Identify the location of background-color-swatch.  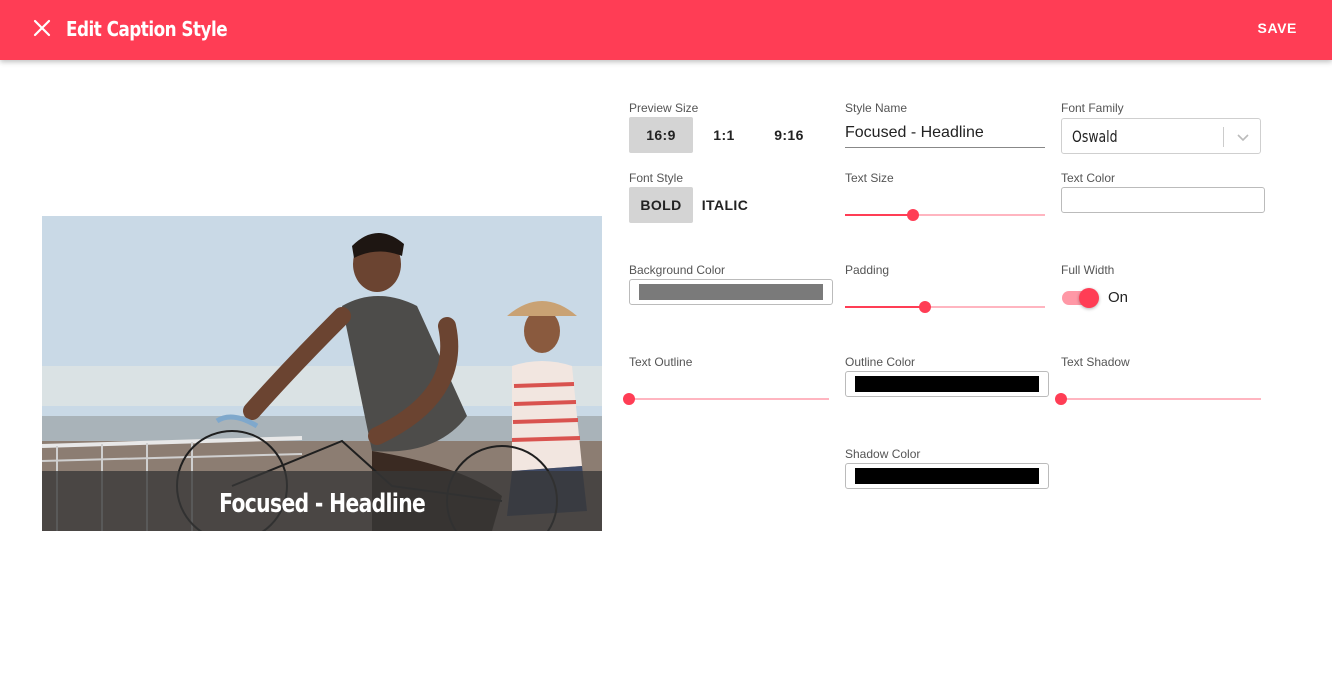
(731, 292).